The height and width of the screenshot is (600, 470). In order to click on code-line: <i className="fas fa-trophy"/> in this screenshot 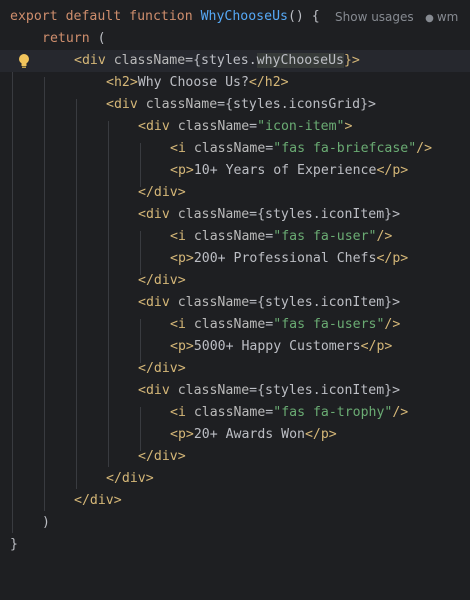, I will do `click(235, 413)`.